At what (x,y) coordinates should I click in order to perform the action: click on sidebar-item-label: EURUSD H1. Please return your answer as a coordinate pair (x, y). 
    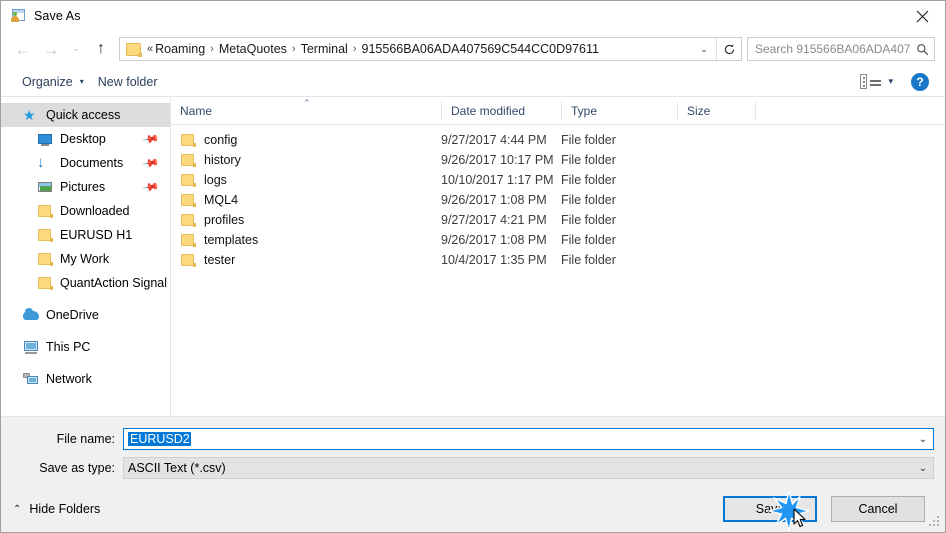
    Looking at the image, I should click on (96, 235).